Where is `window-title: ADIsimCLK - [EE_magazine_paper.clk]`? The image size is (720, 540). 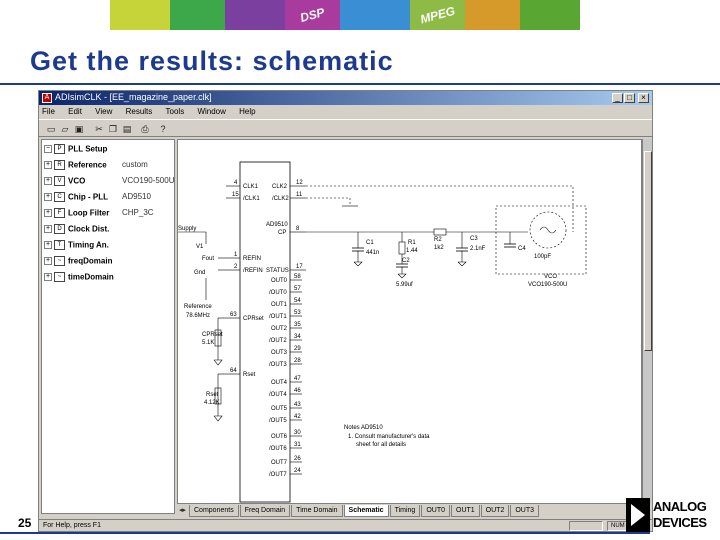 window-title: ADIsimCLK - [EE_magazine_paper.clk] is located at coordinates (133, 97).